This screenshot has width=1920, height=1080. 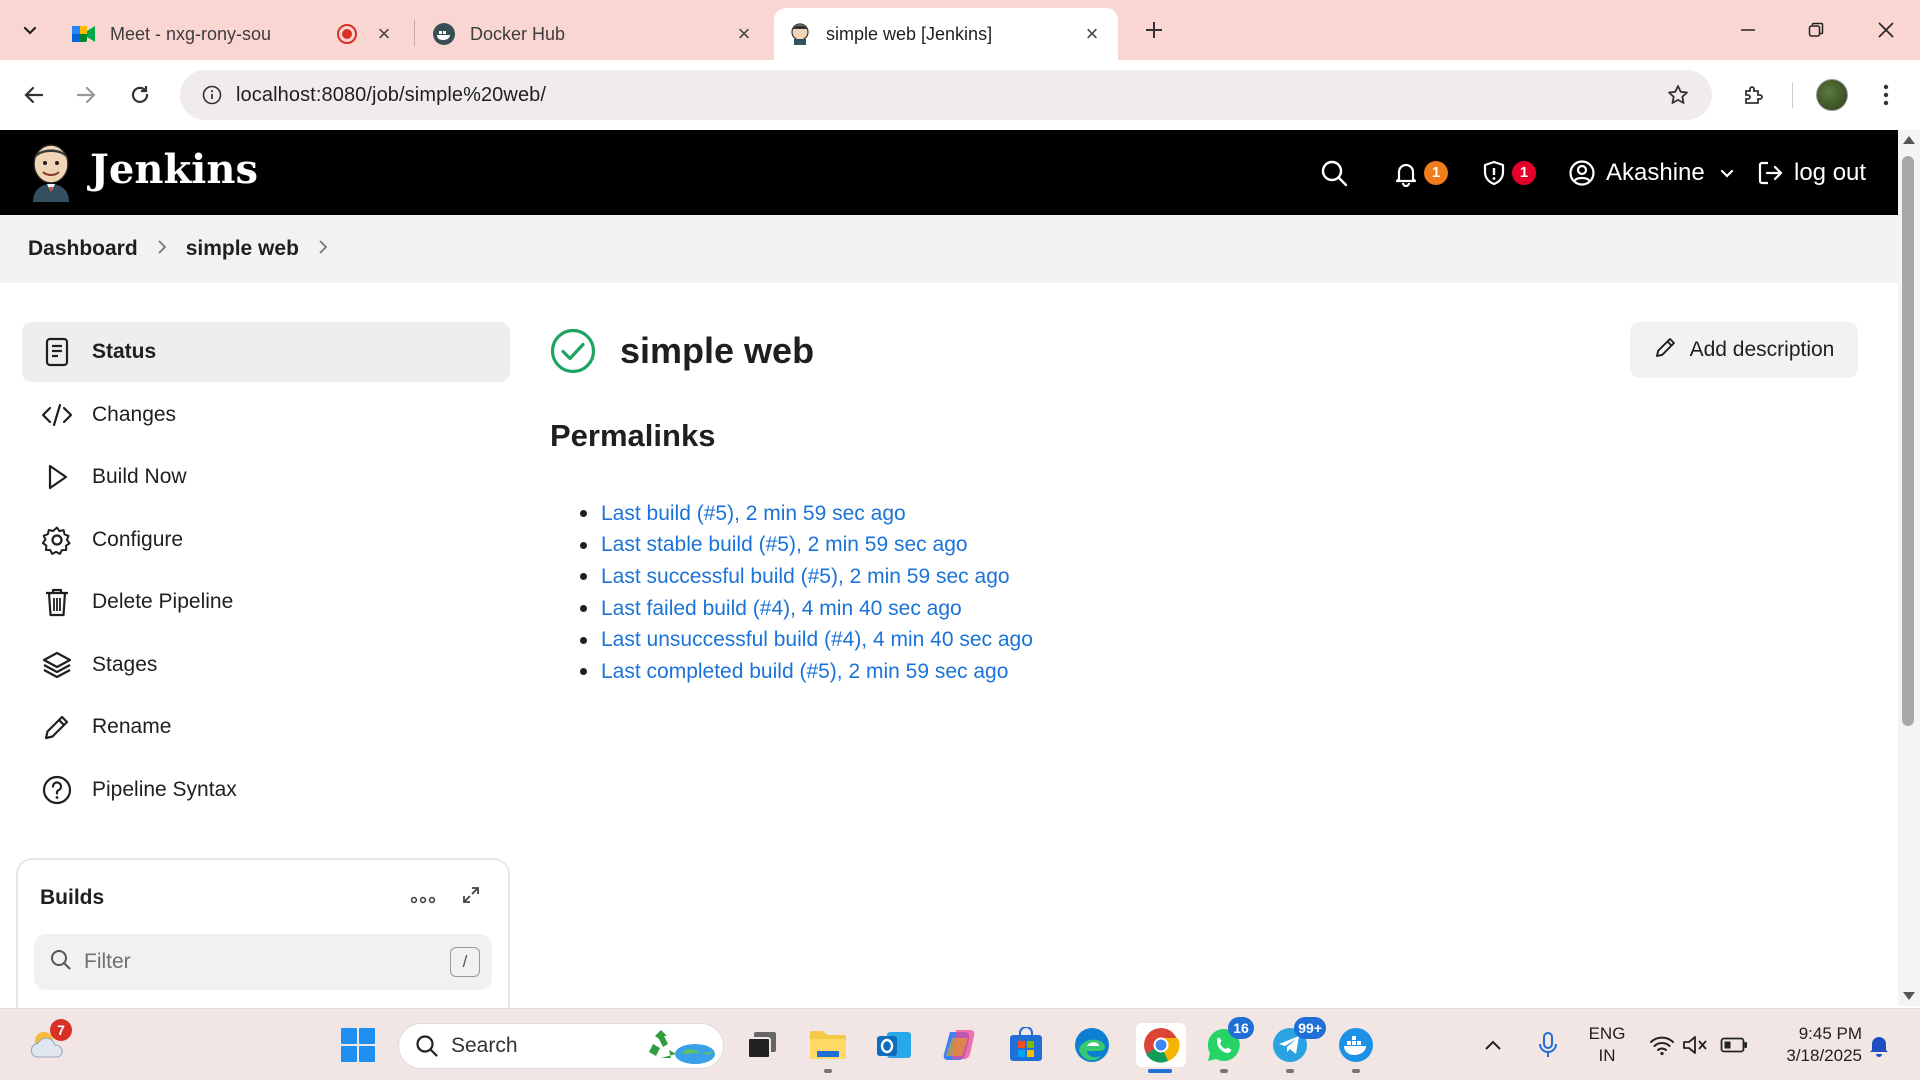 What do you see at coordinates (561, 1046) in the screenshot?
I see `taskbar-search: Search` at bounding box center [561, 1046].